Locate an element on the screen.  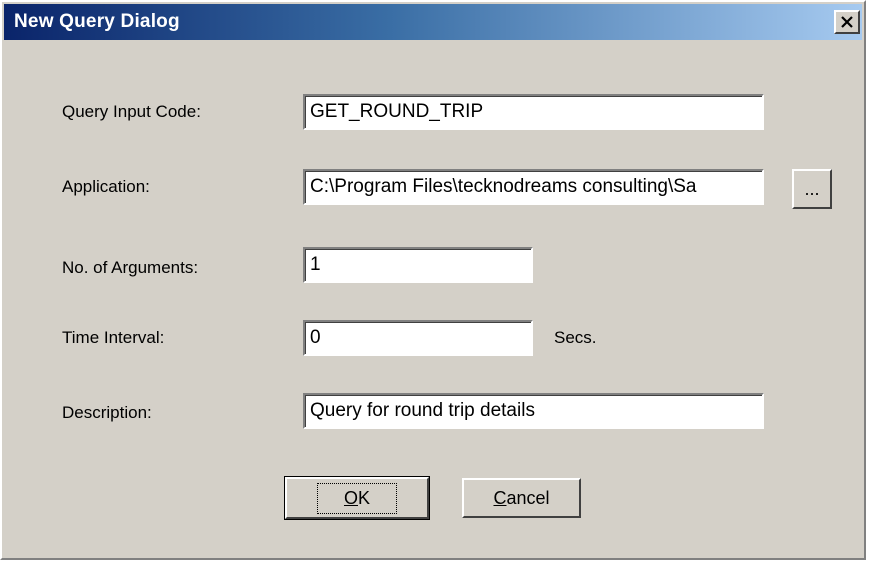
close-button is located at coordinates (847, 22).